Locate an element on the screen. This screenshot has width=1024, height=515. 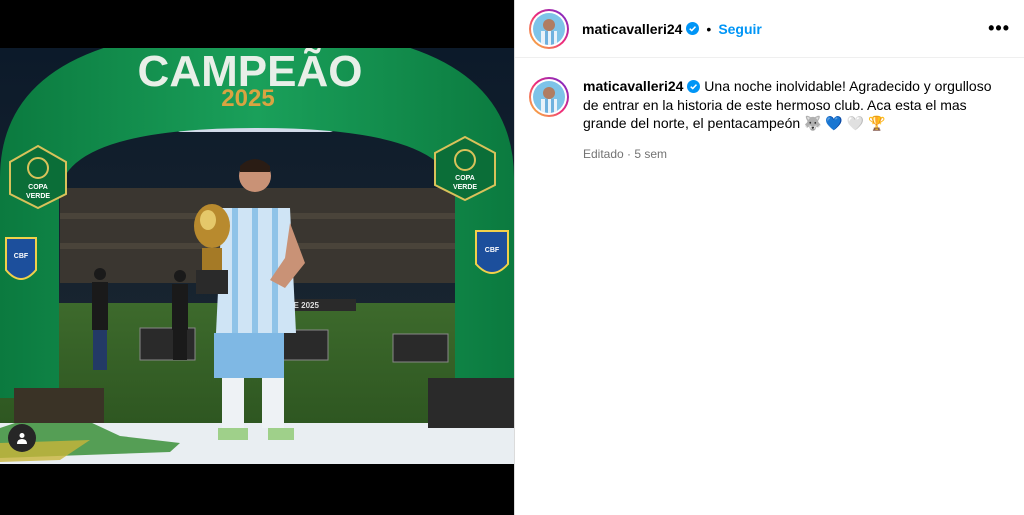
cbf-shield-left: CBF is located at coordinates (21, 258).